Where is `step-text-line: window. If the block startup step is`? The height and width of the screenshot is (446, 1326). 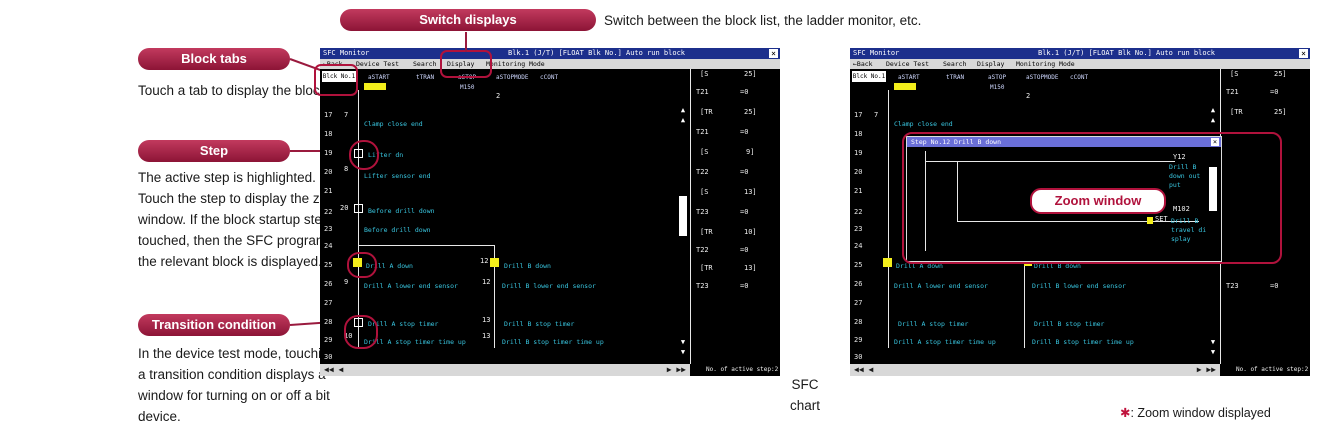 step-text-line: window. If the block startup step is is located at coordinates (240, 219).